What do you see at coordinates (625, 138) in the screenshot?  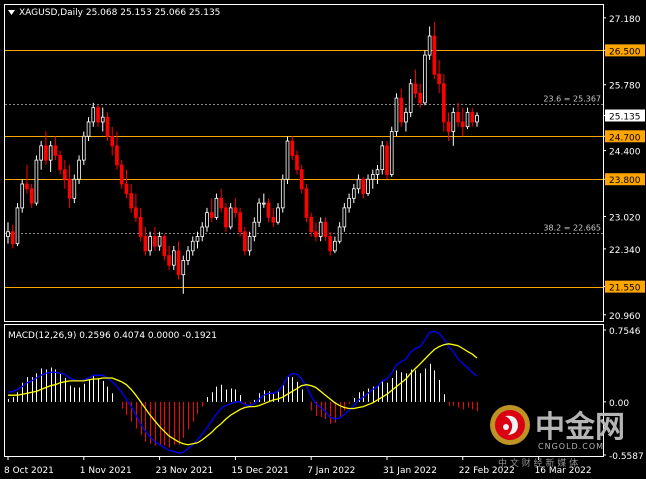 I see `price-tick-label: 24.700` at bounding box center [625, 138].